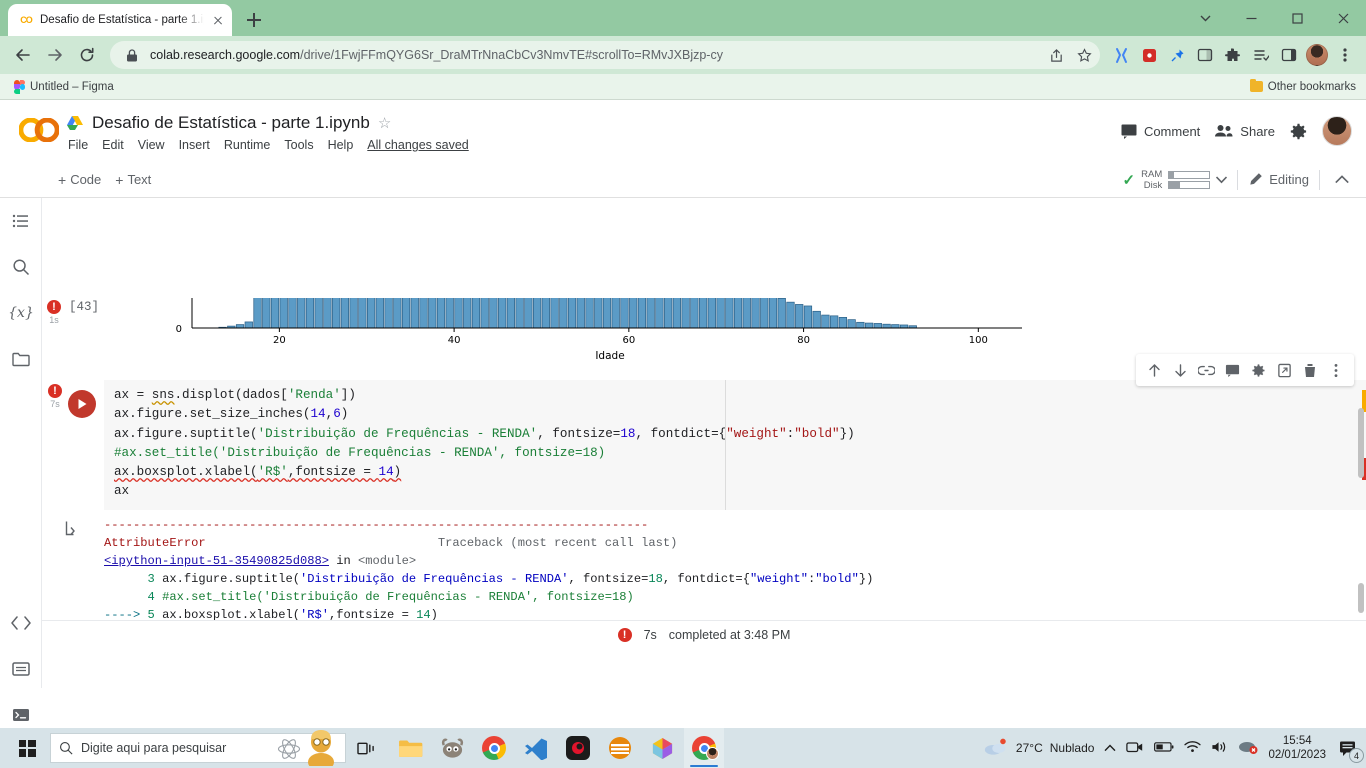 Image resolution: width=1366 pixels, height=768 pixels. I want to click on back-icon, so click(23, 55).